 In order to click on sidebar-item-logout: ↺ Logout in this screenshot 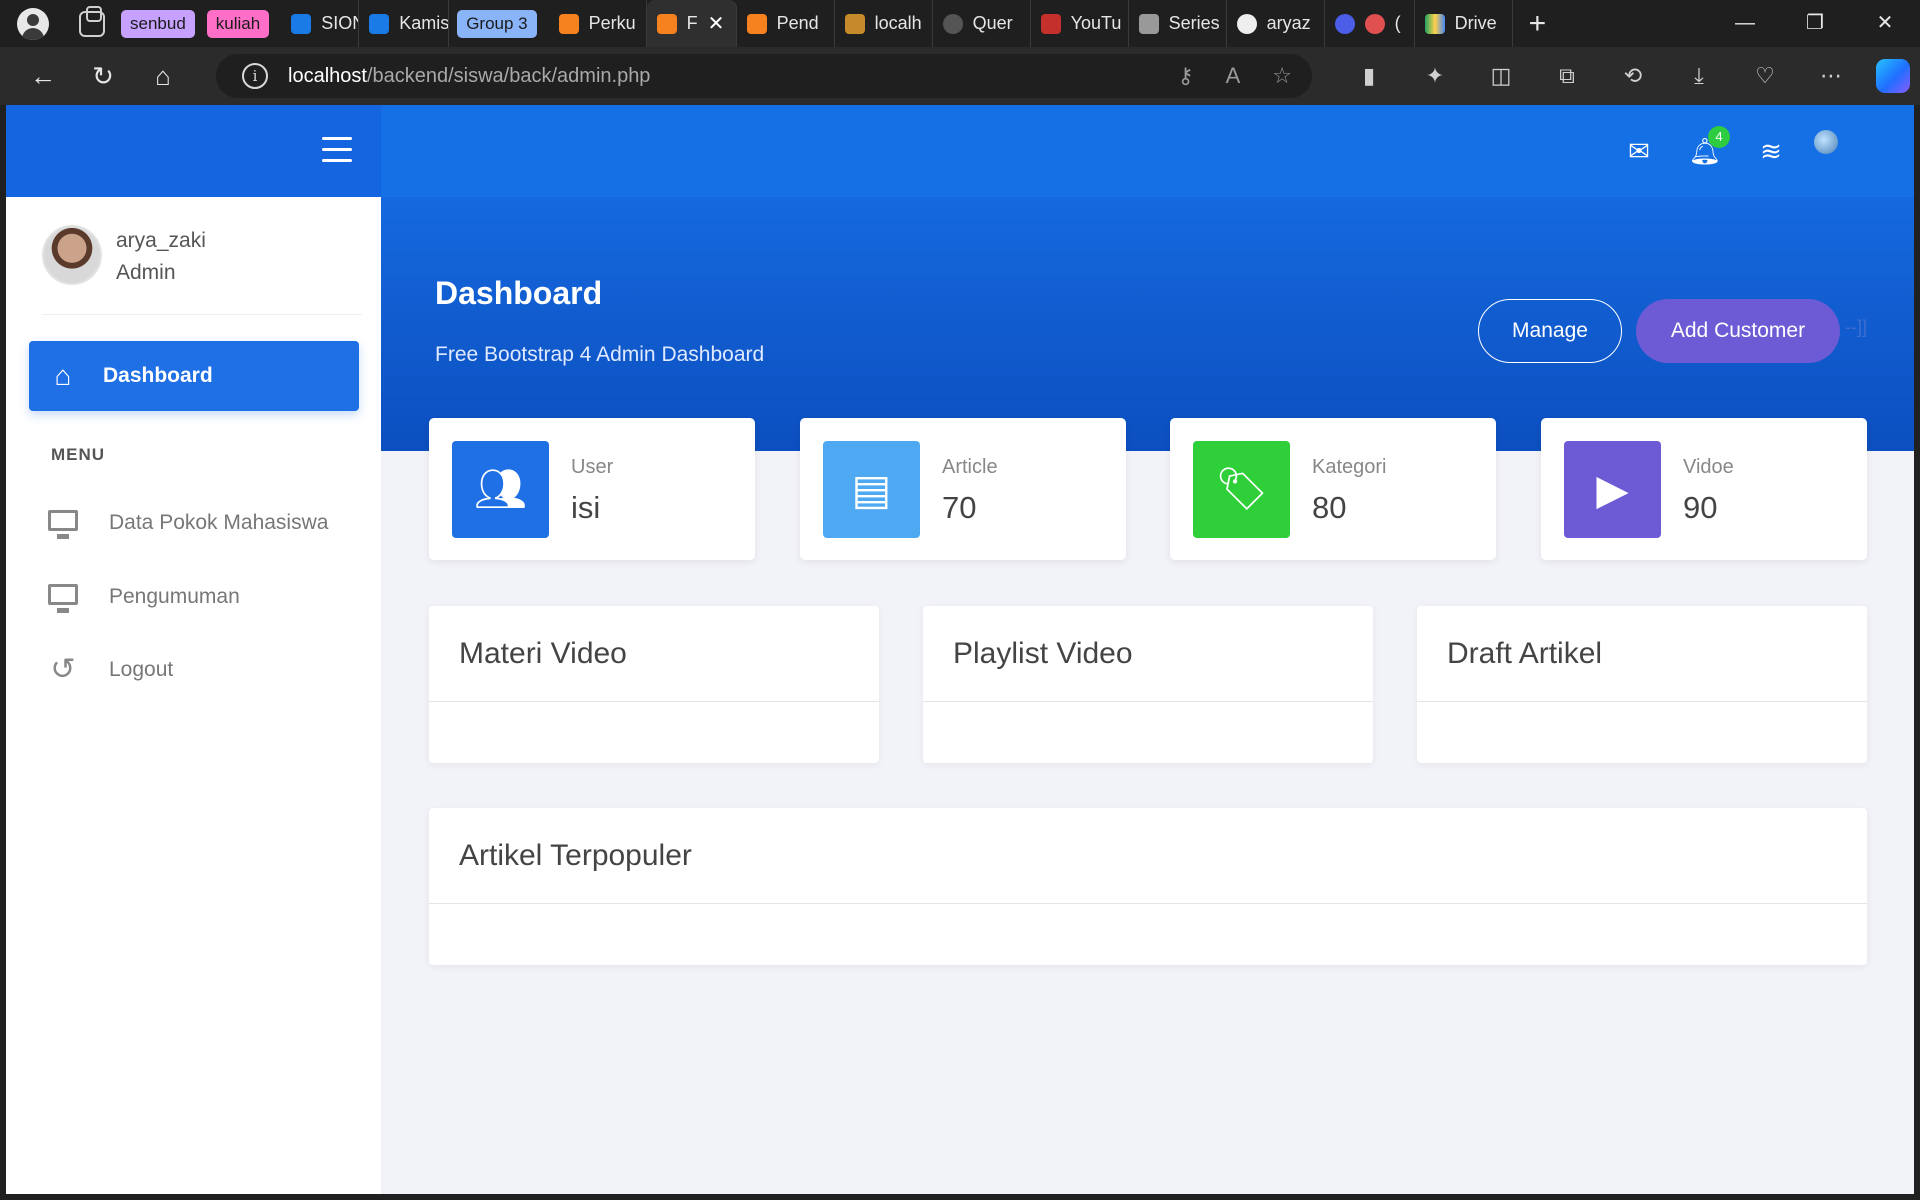, I will do `click(109, 670)`.